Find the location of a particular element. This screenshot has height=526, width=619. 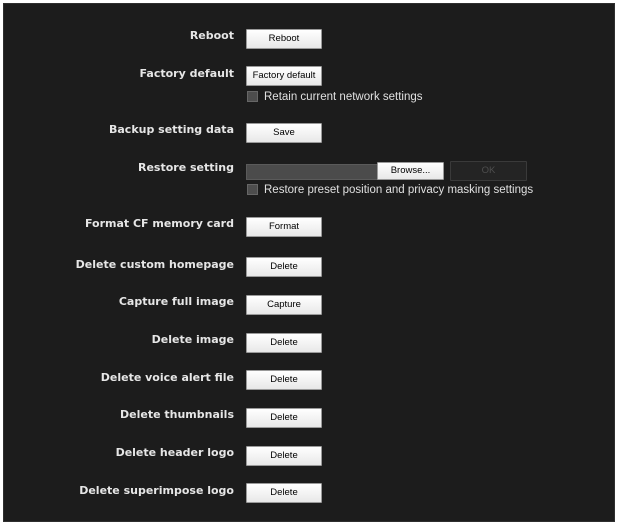

delete-header-logo-button: Delete is located at coordinates (284, 456).